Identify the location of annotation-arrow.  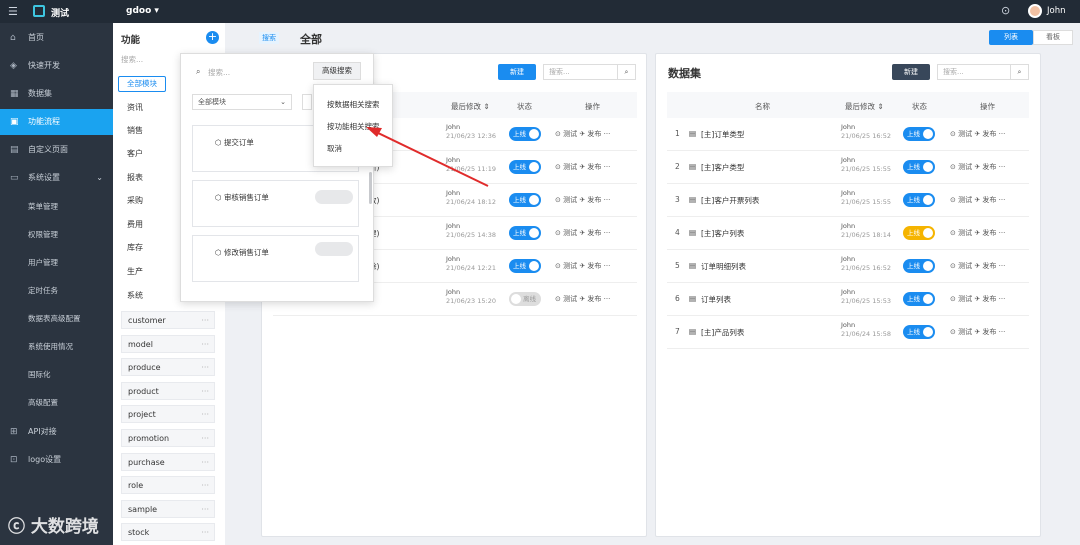
(427, 157).